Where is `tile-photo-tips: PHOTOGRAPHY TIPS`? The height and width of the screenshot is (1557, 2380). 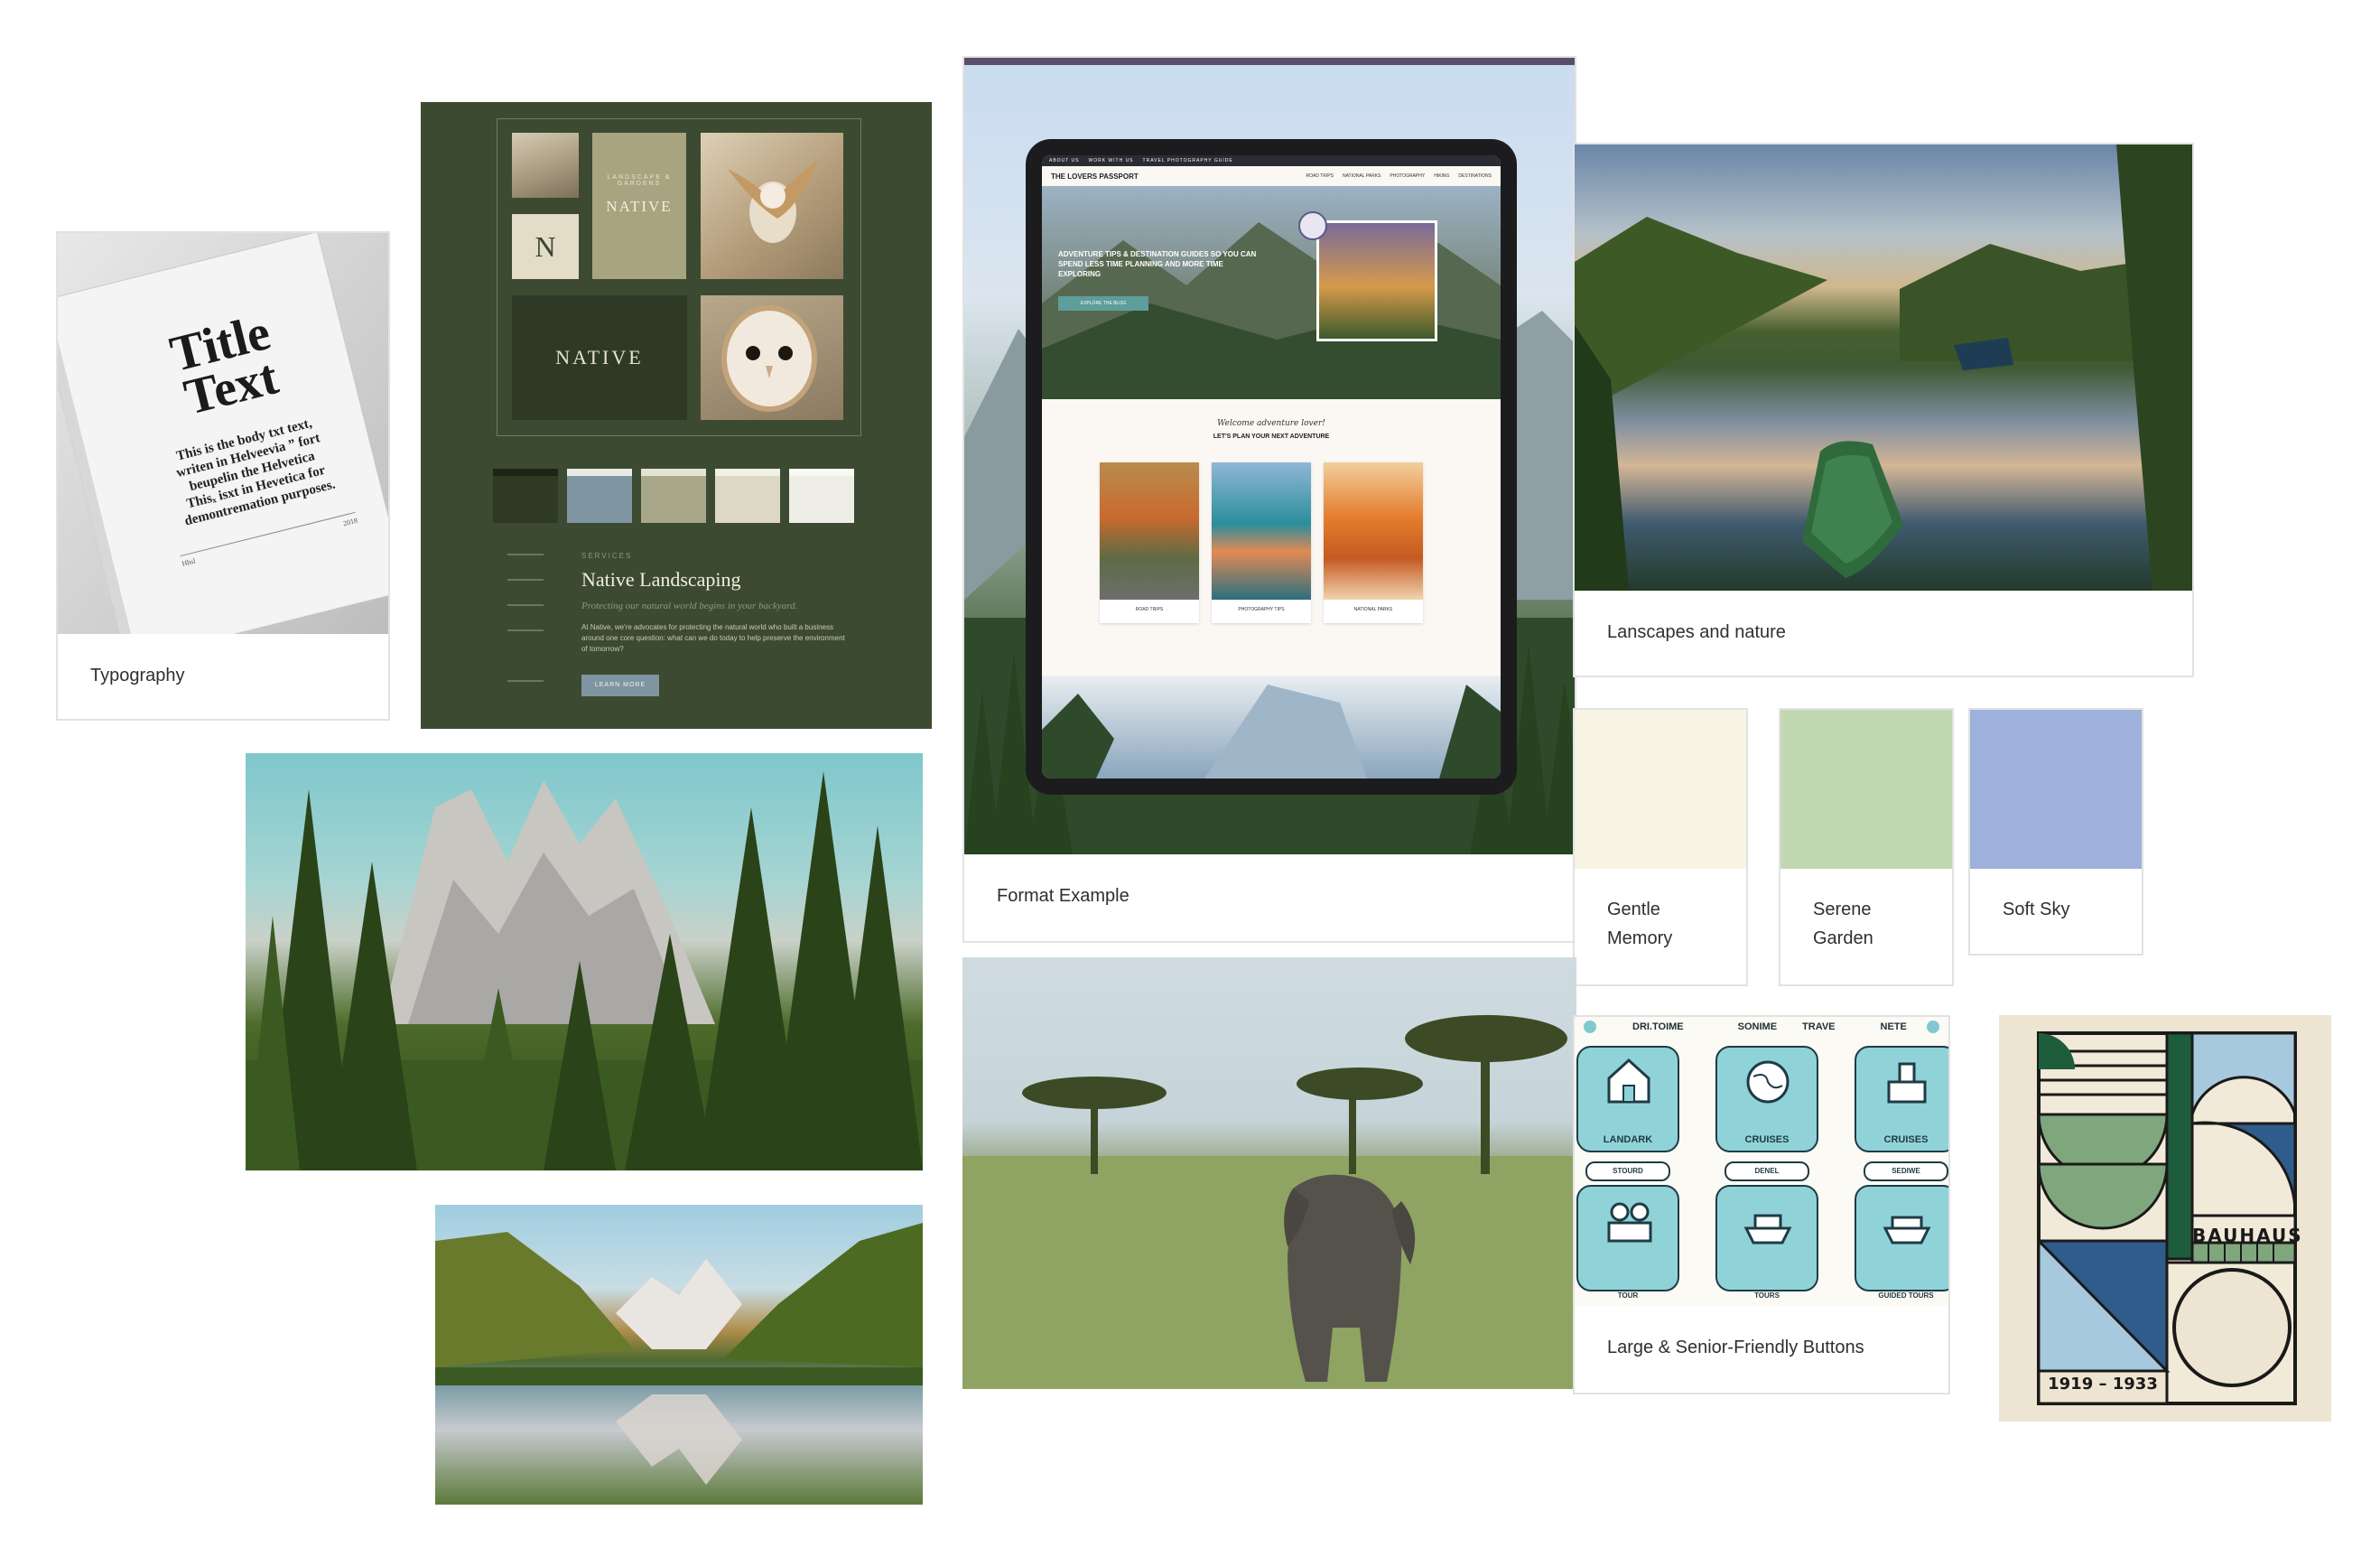
tile-photo-tips: PHOTOGRAPHY TIPS is located at coordinates (1261, 542).